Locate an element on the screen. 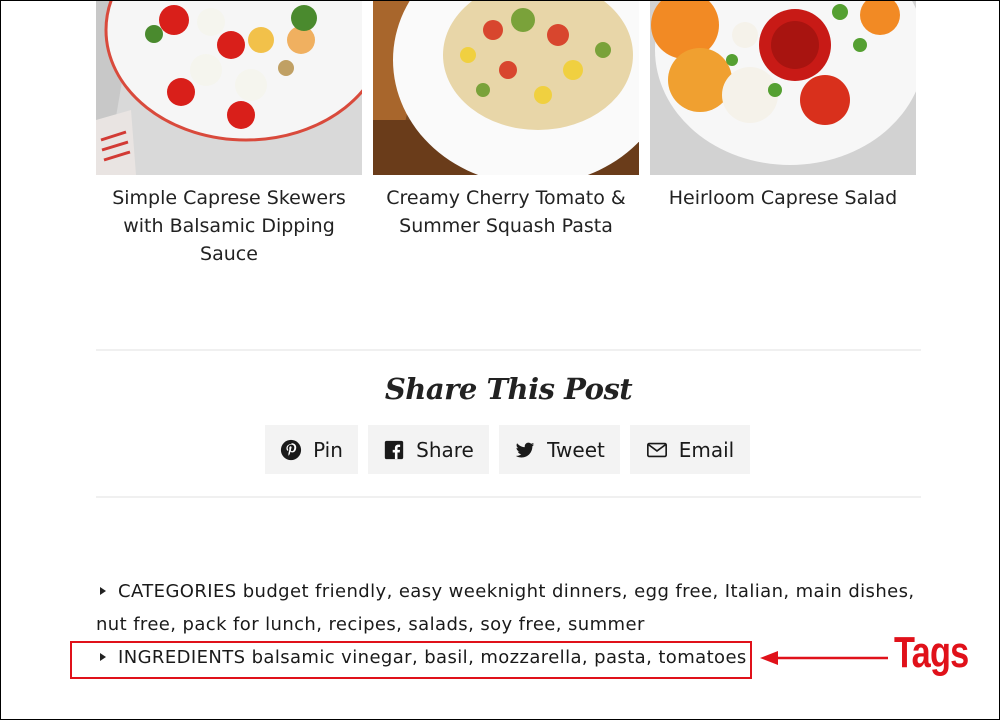 This screenshot has height=720, width=1000. category-link: main dishes is located at coordinates (852, 591).